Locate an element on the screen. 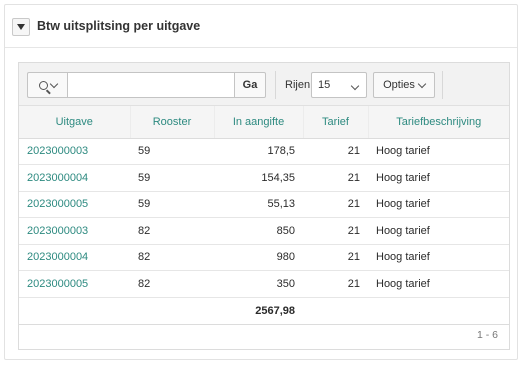 The width and height of the screenshot is (524, 368). options-button: Opties is located at coordinates (404, 85).